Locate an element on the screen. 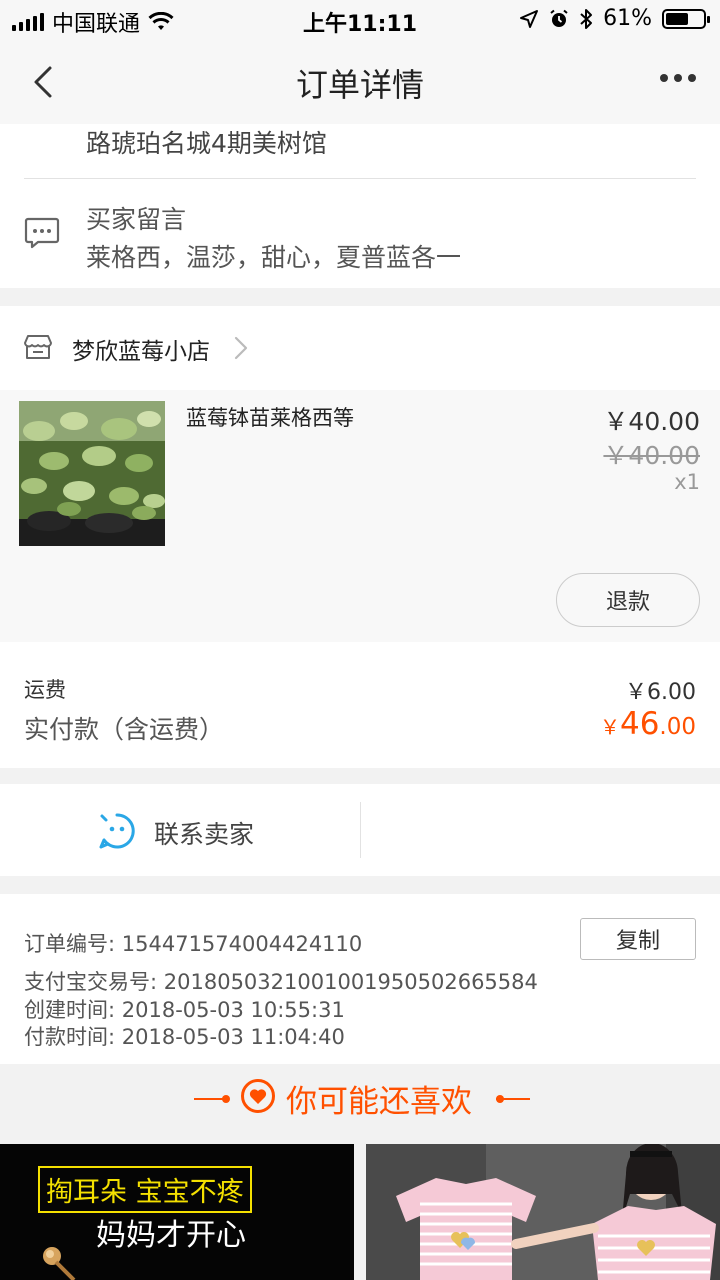 The width and height of the screenshot is (720, 1280). status-bar: 中国联通 上午11:11 61% is located at coordinates (360, 20).